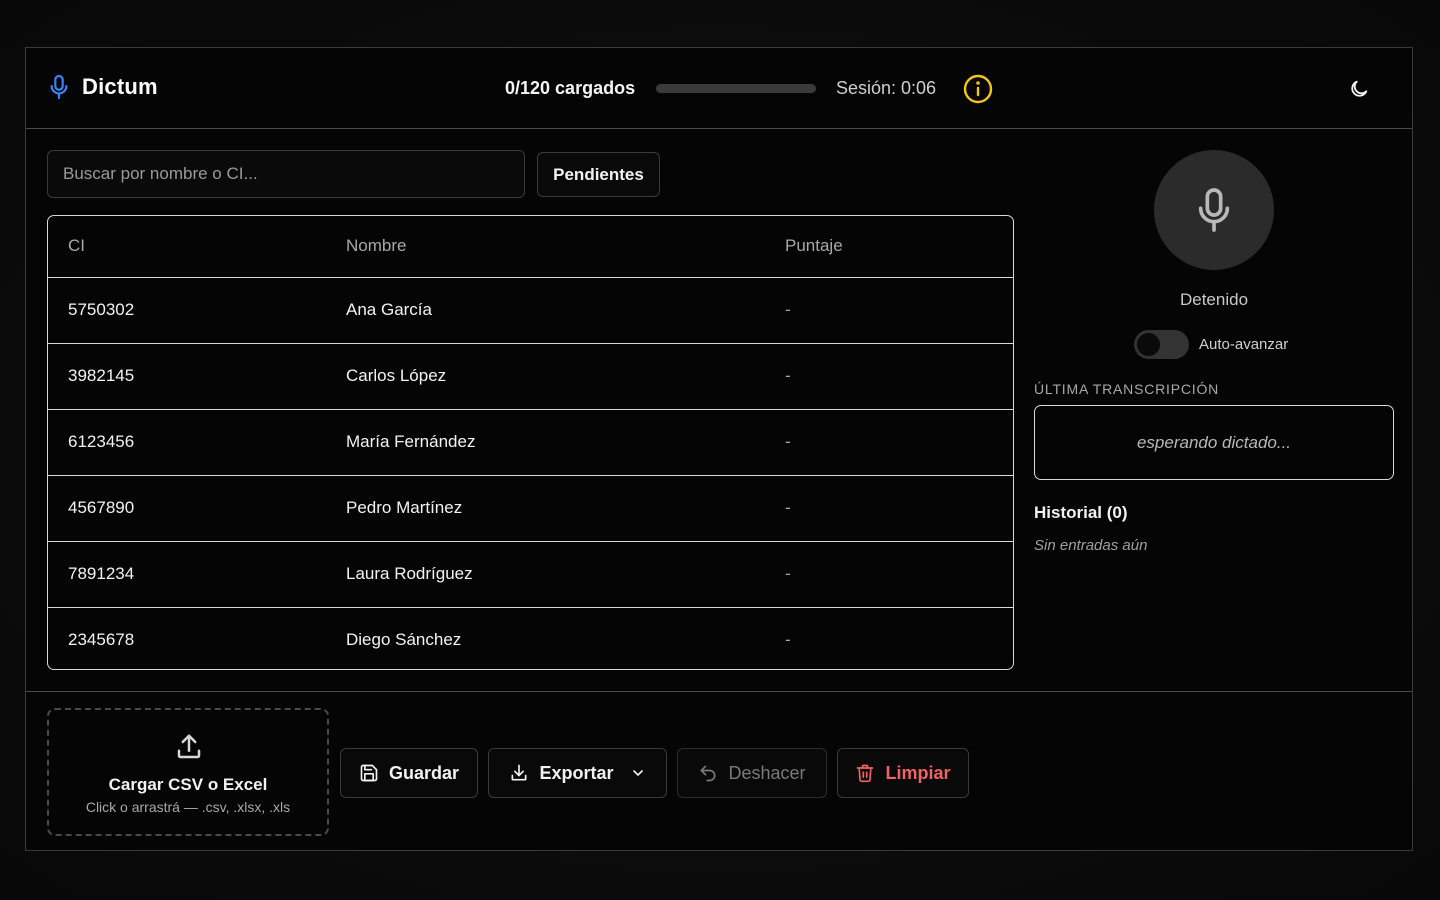 Image resolution: width=1440 pixels, height=900 pixels. Describe the element at coordinates (767, 772) in the screenshot. I see `undo-label: Deshacer` at that location.